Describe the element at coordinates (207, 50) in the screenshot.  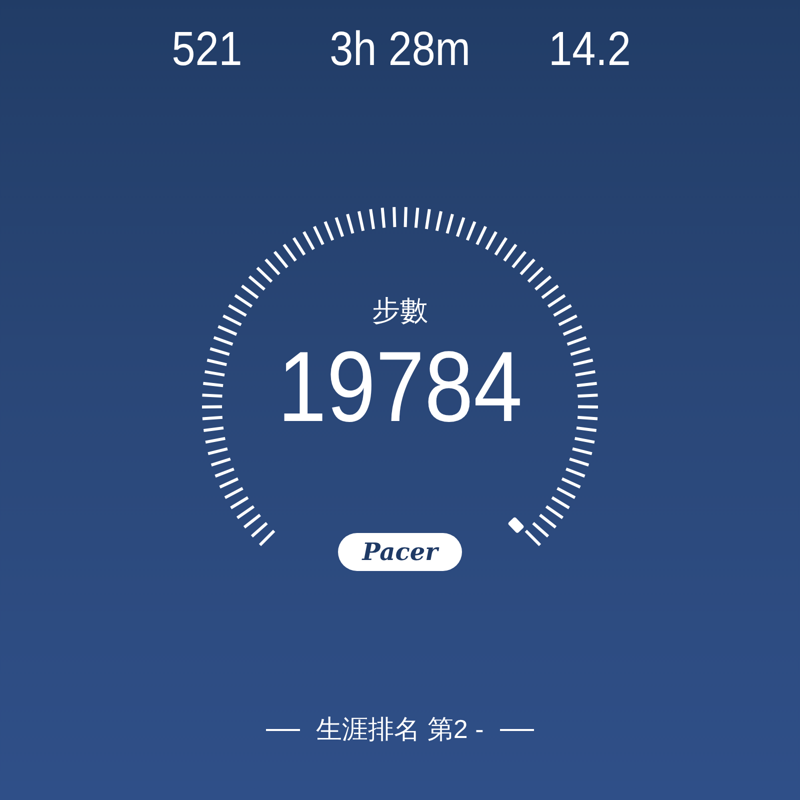
I see `stat-value: 521` at that location.